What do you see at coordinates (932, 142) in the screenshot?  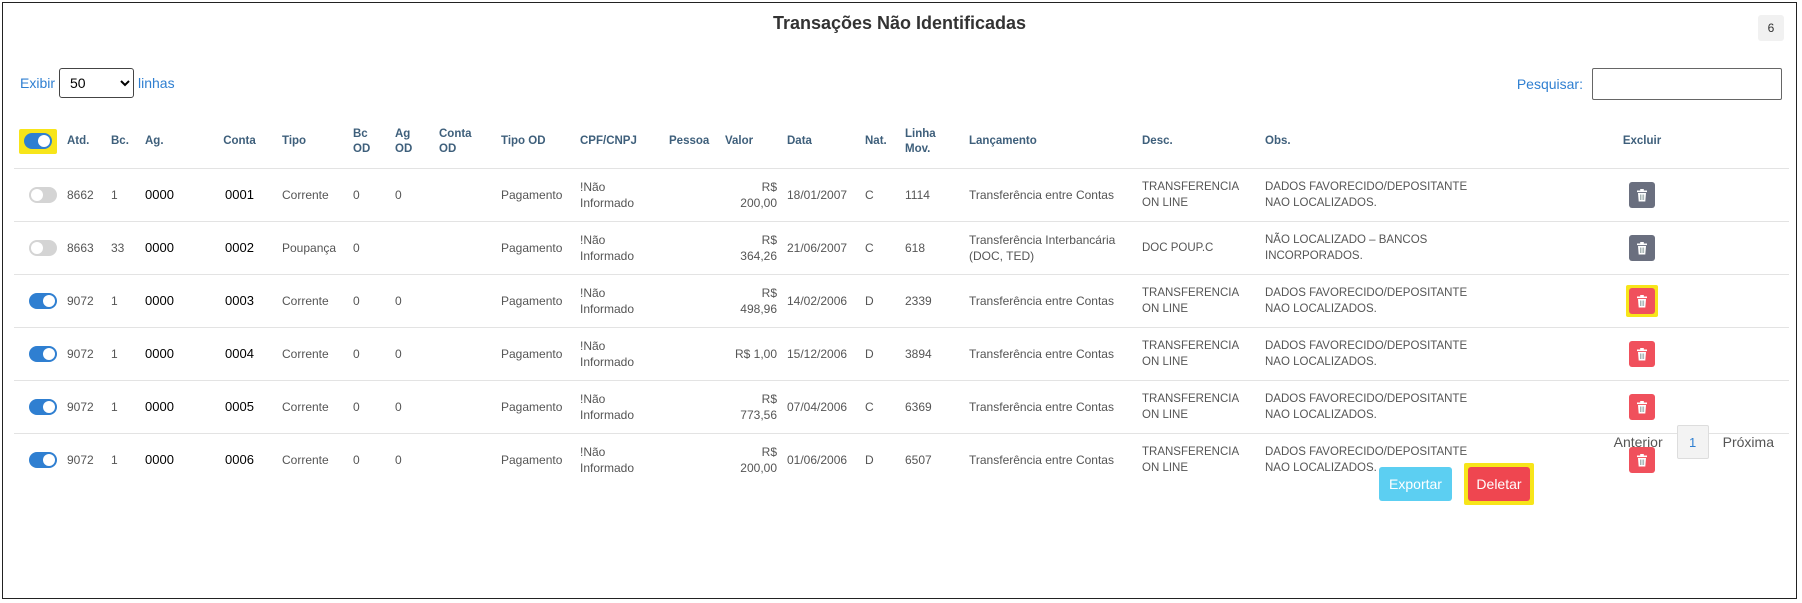 I see `header-linha: Linha Mov.` at bounding box center [932, 142].